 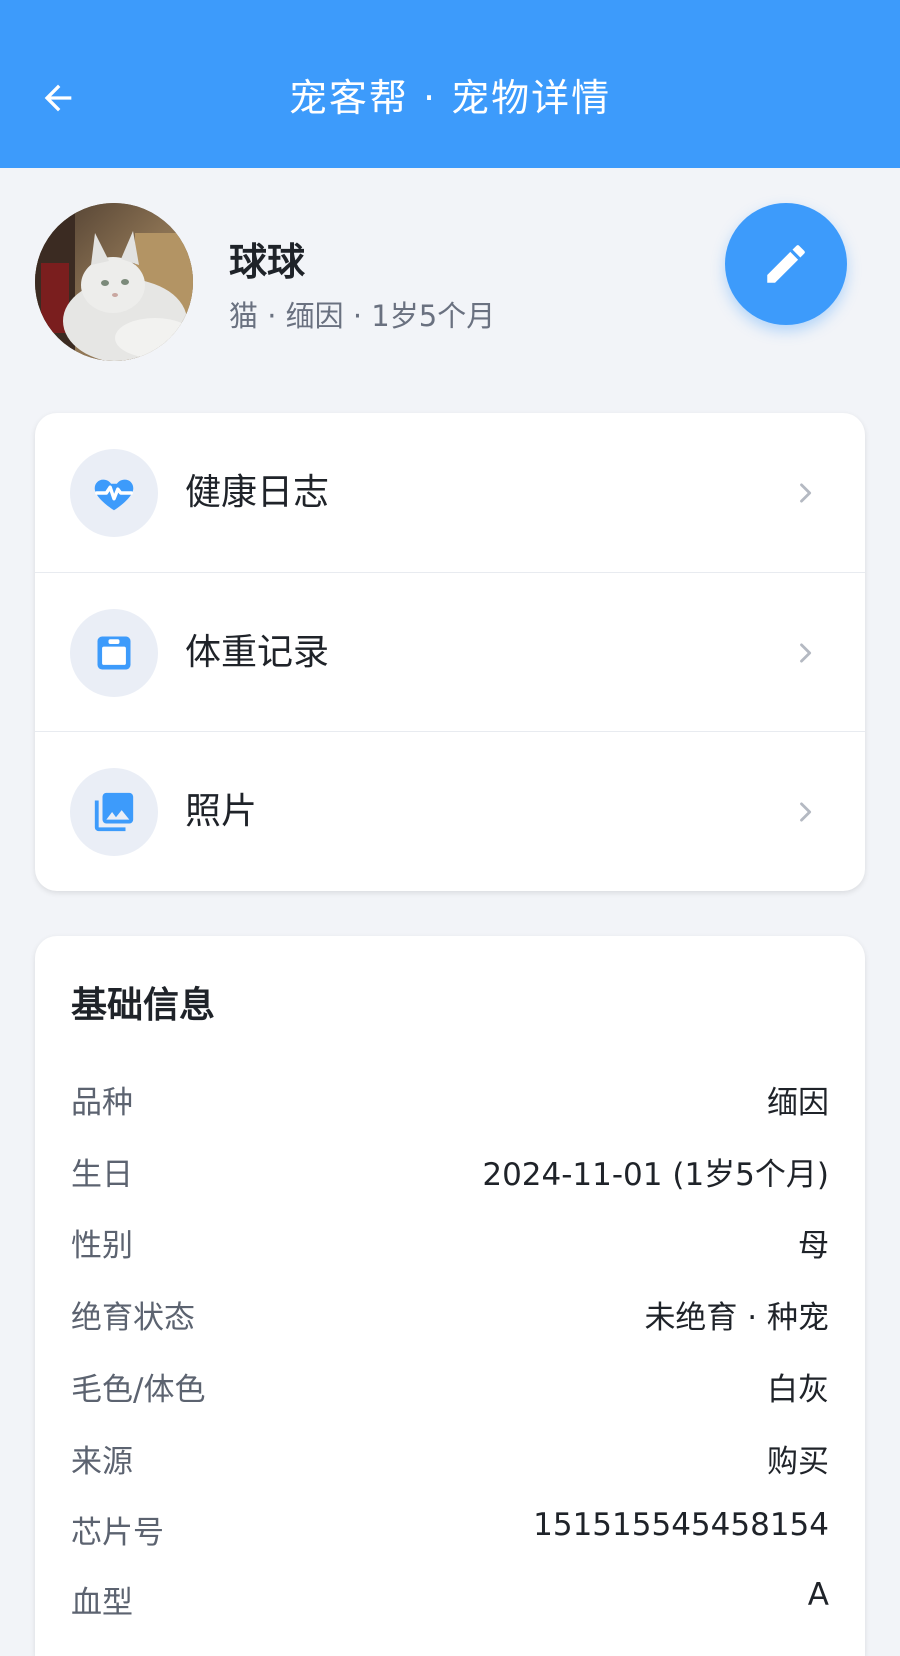 What do you see at coordinates (117, 1533) in the screenshot?
I see `info-label: 芯片号` at bounding box center [117, 1533].